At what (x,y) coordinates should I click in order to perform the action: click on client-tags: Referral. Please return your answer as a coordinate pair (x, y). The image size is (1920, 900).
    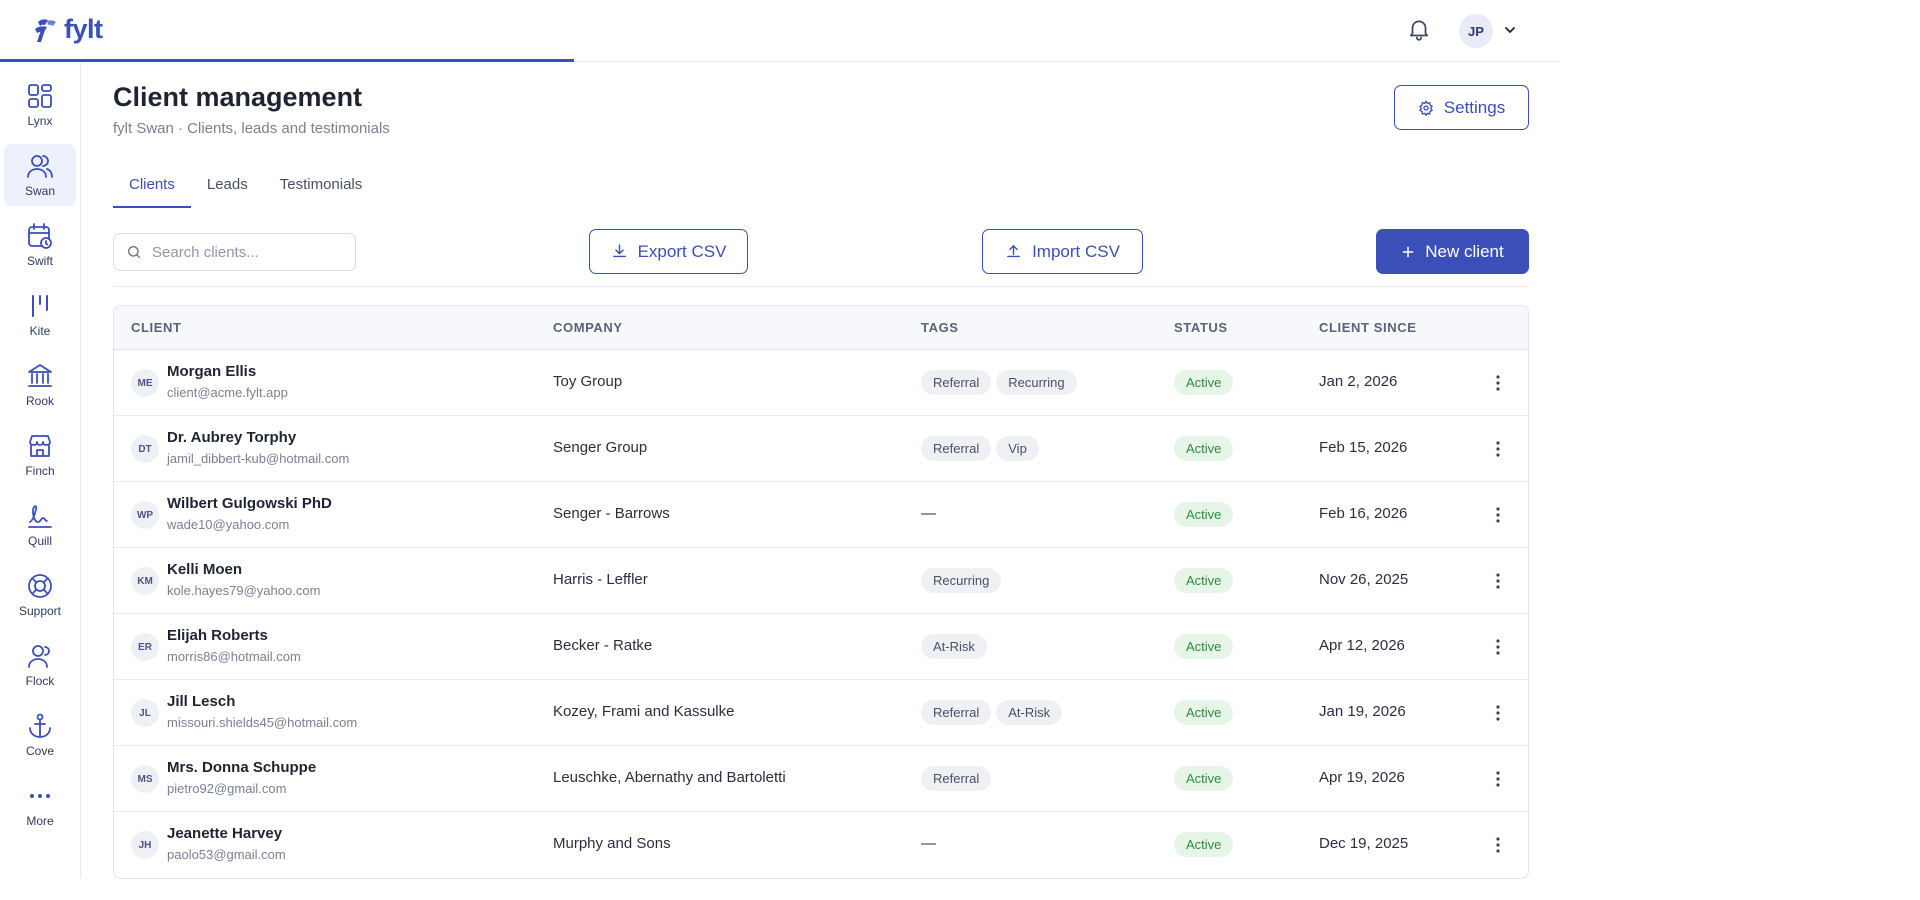
    Looking at the image, I should click on (956, 778).